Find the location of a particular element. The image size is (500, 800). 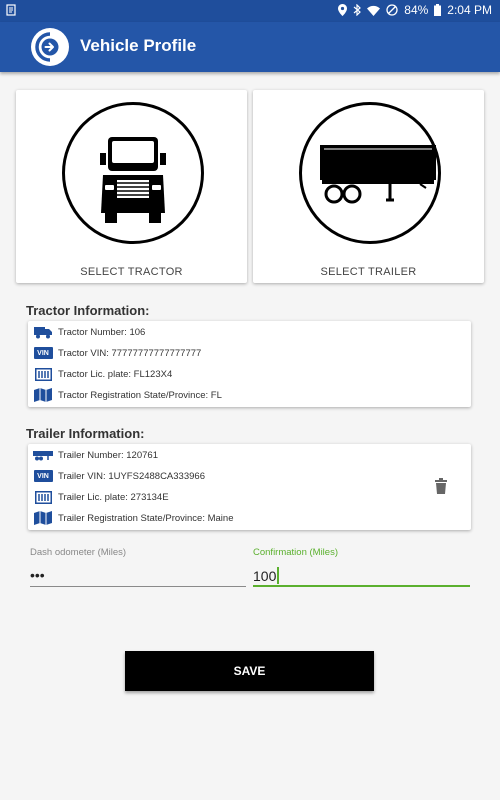

tractor-state-row: Tractor Registration State/Province: FL is located at coordinates (127, 395).